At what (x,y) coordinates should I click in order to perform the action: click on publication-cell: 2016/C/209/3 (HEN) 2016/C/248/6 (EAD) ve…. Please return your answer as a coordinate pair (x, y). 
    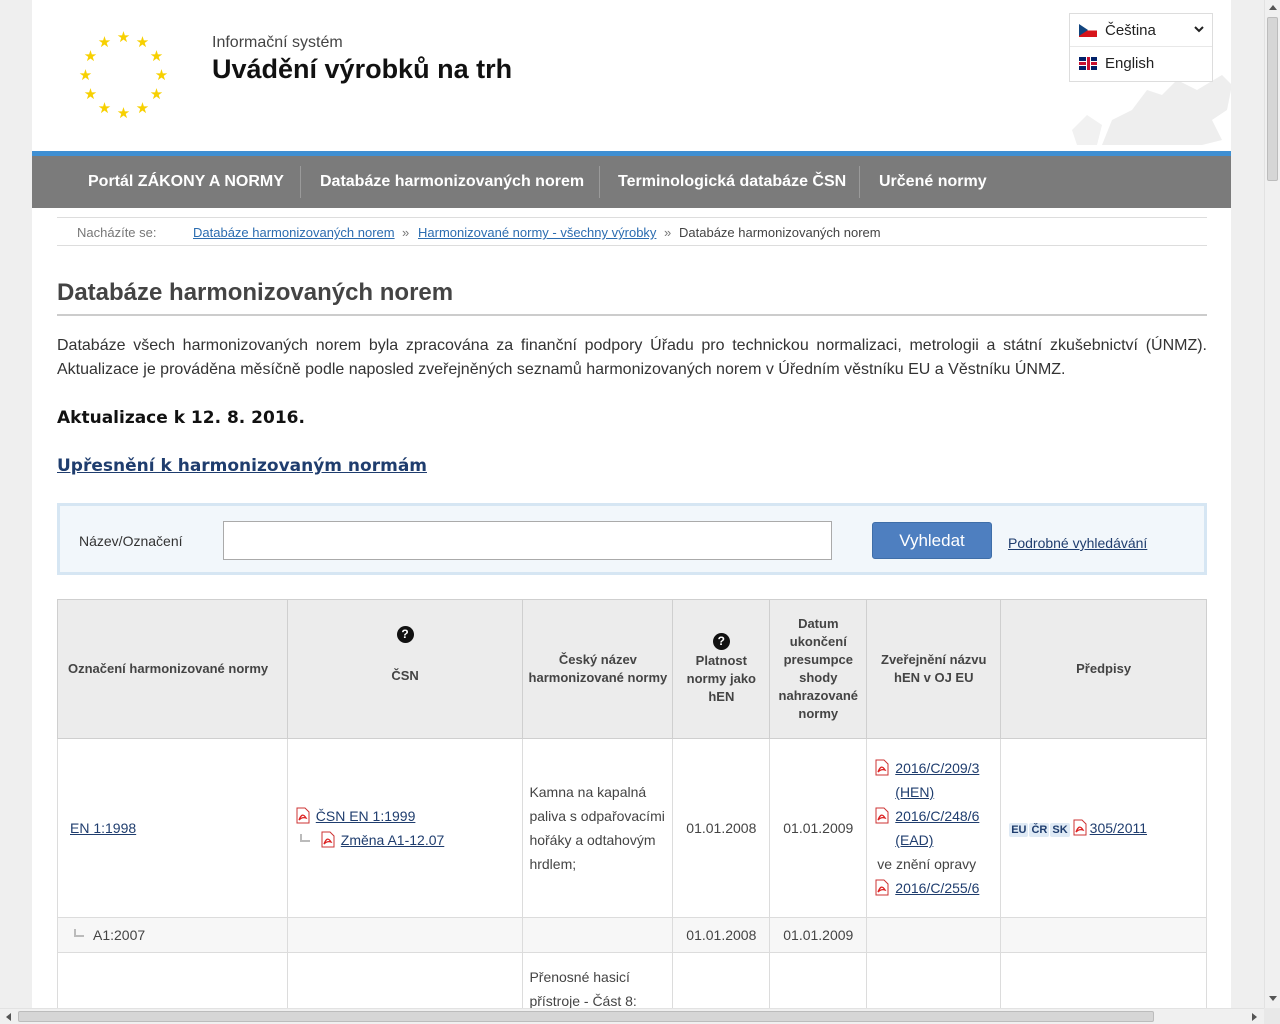
    Looking at the image, I should click on (934, 828).